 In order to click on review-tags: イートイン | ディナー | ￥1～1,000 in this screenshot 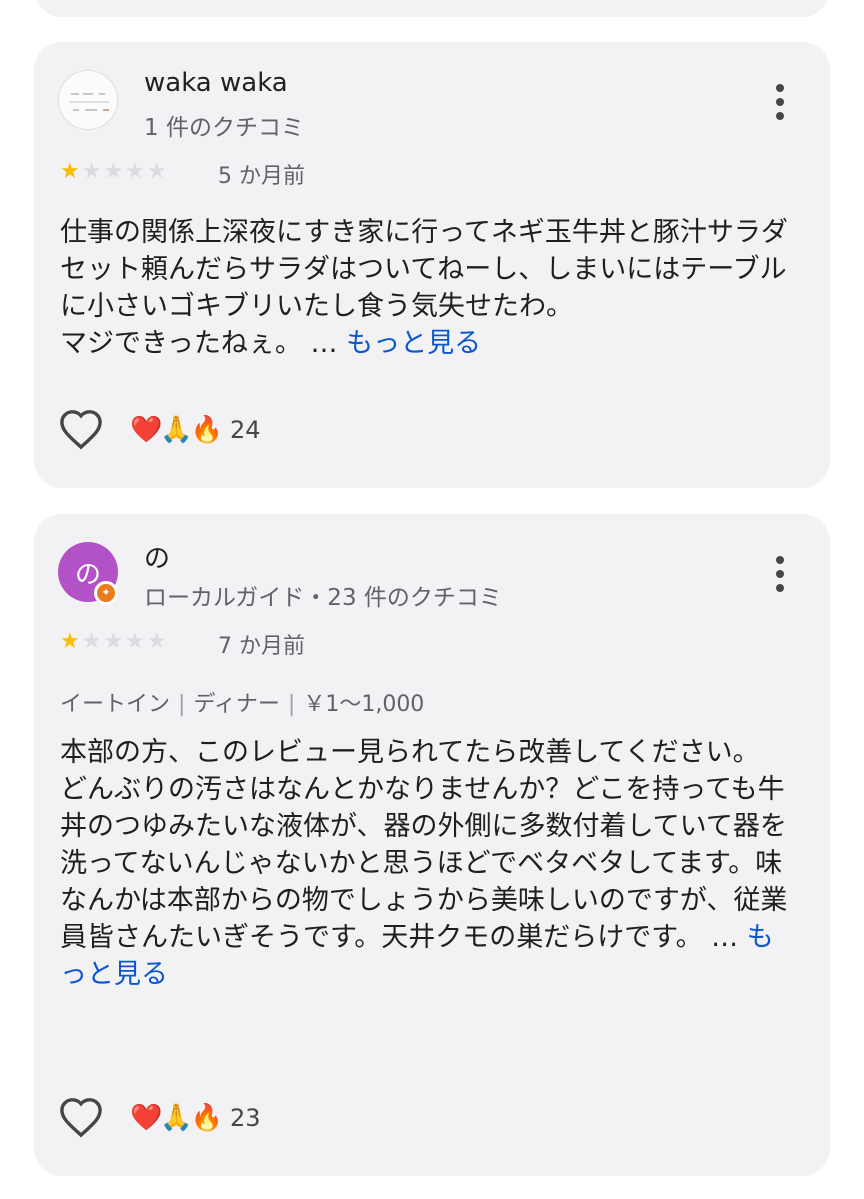, I will do `click(242, 702)`.